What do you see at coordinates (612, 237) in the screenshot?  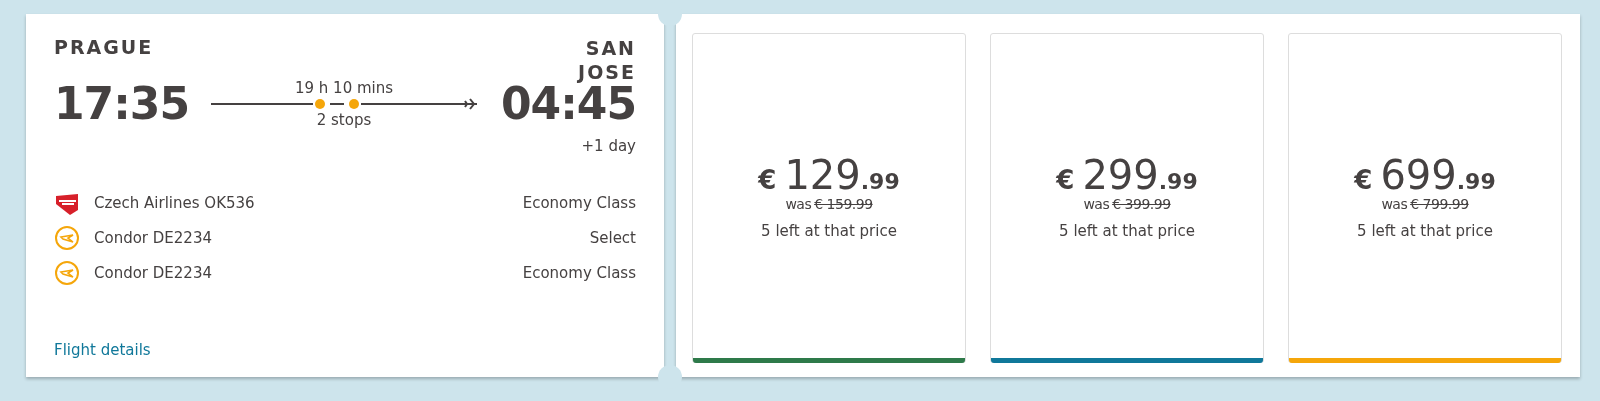 I see `cabin-class: Select` at bounding box center [612, 237].